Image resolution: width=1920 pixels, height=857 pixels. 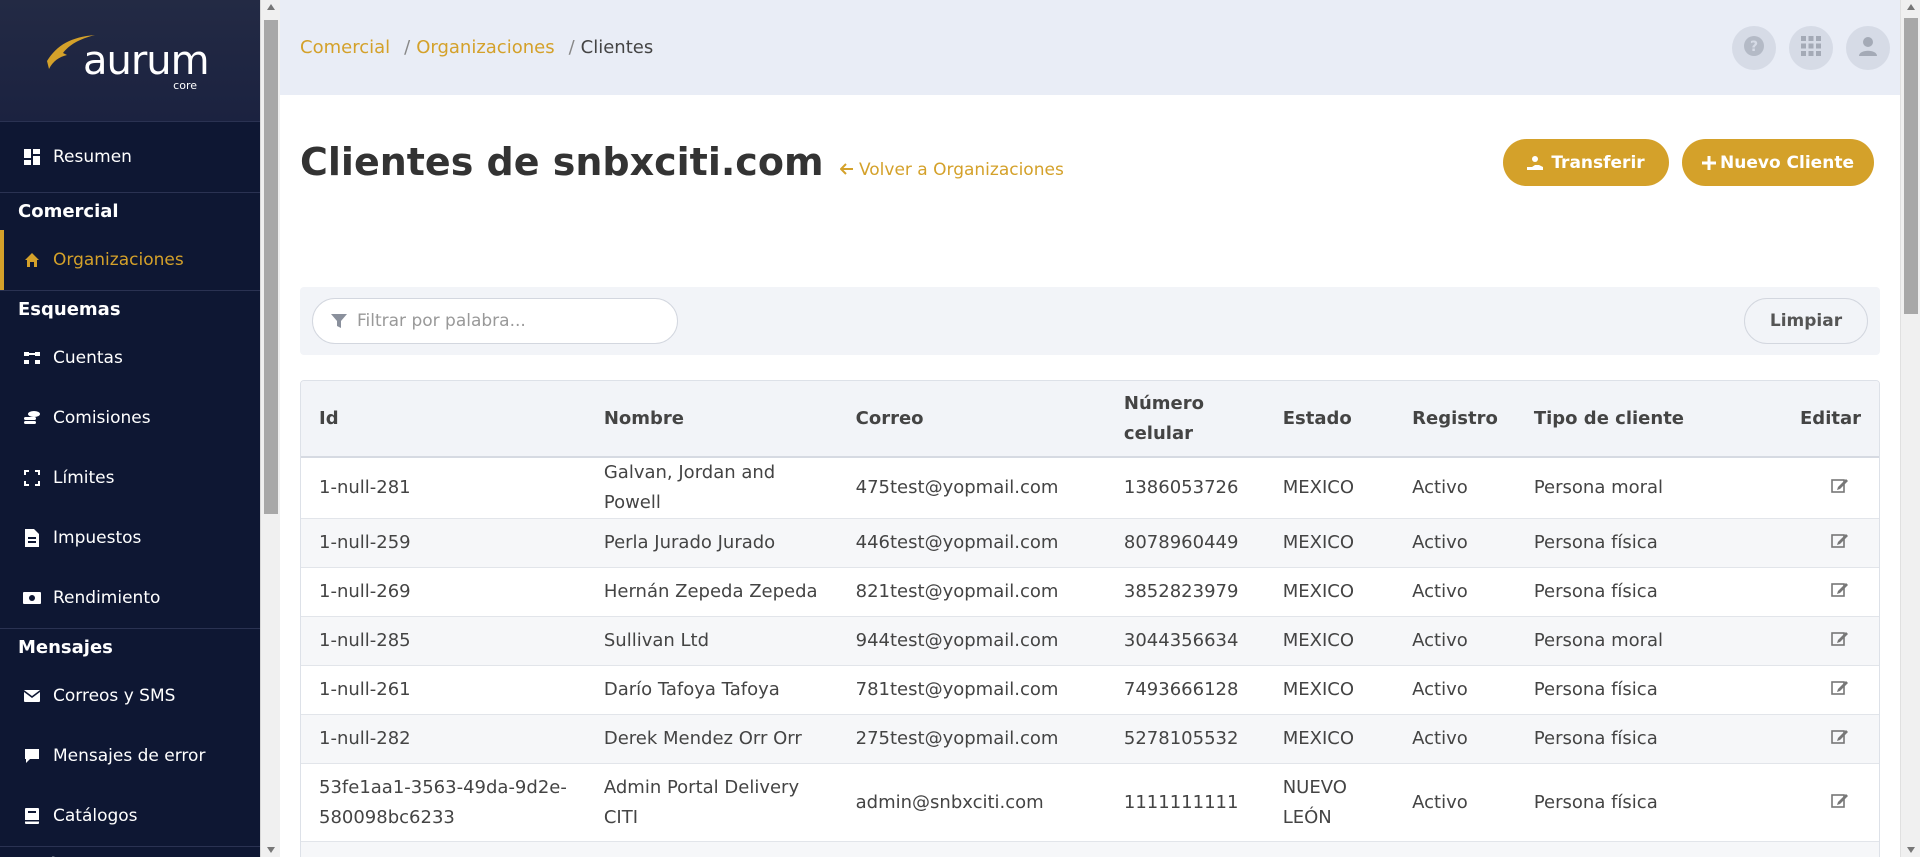 I want to click on transfer-button: Transferir, so click(x=1586, y=162).